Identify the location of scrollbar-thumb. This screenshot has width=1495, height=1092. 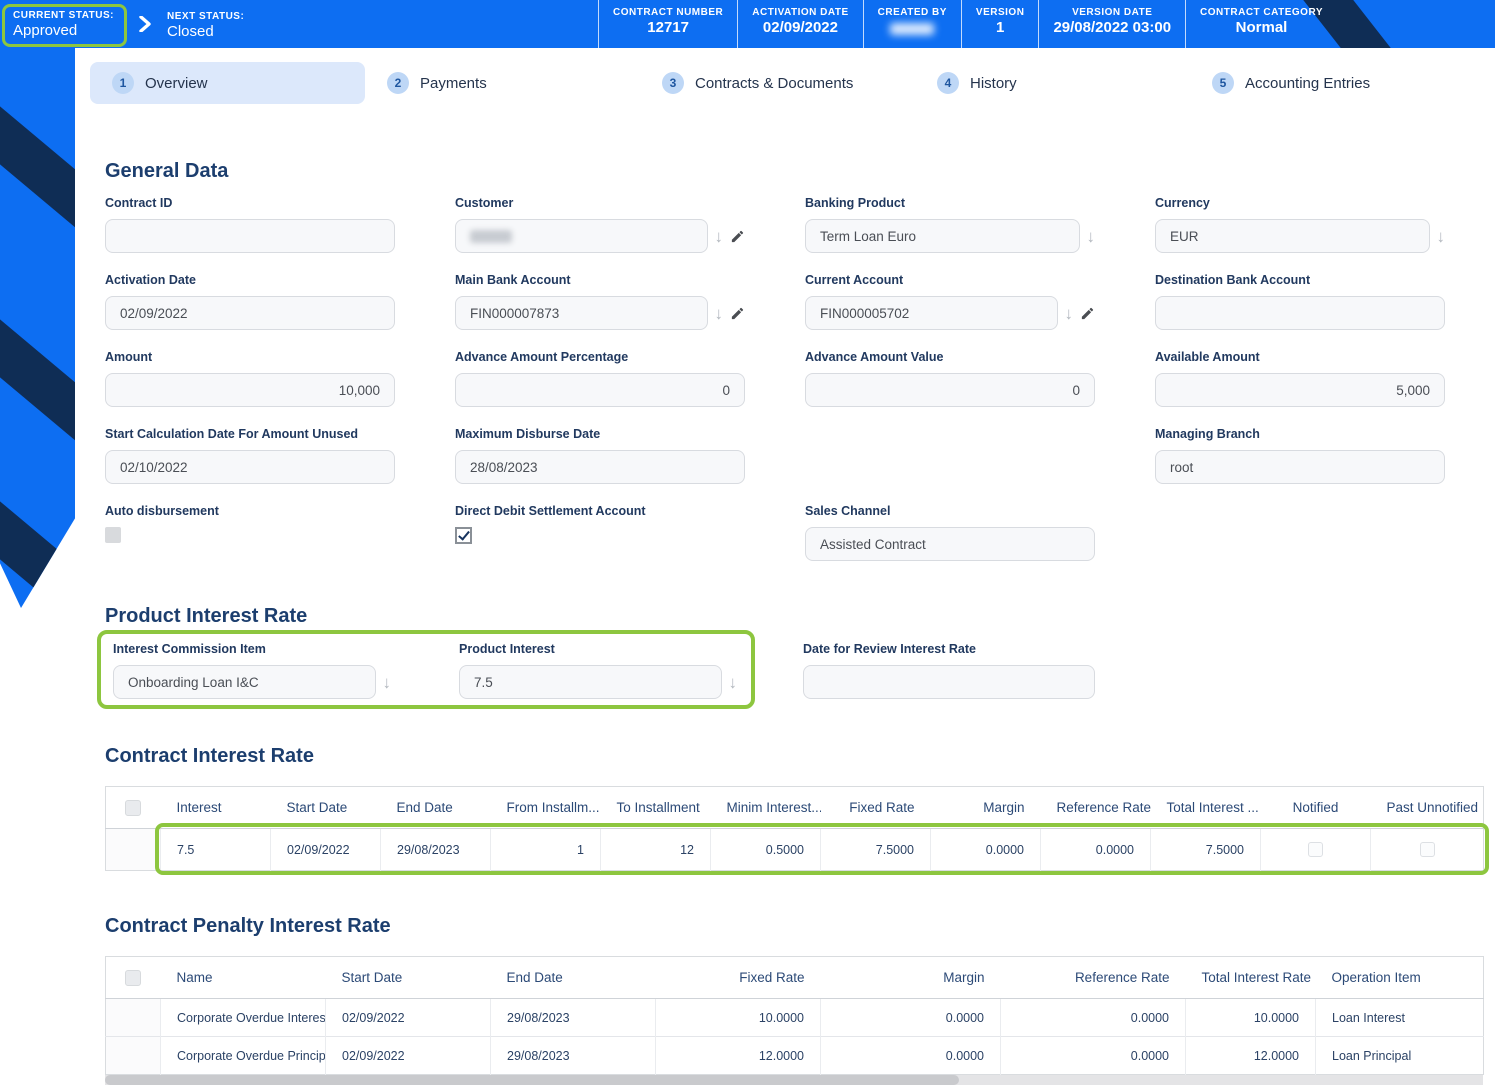
(532, 1080).